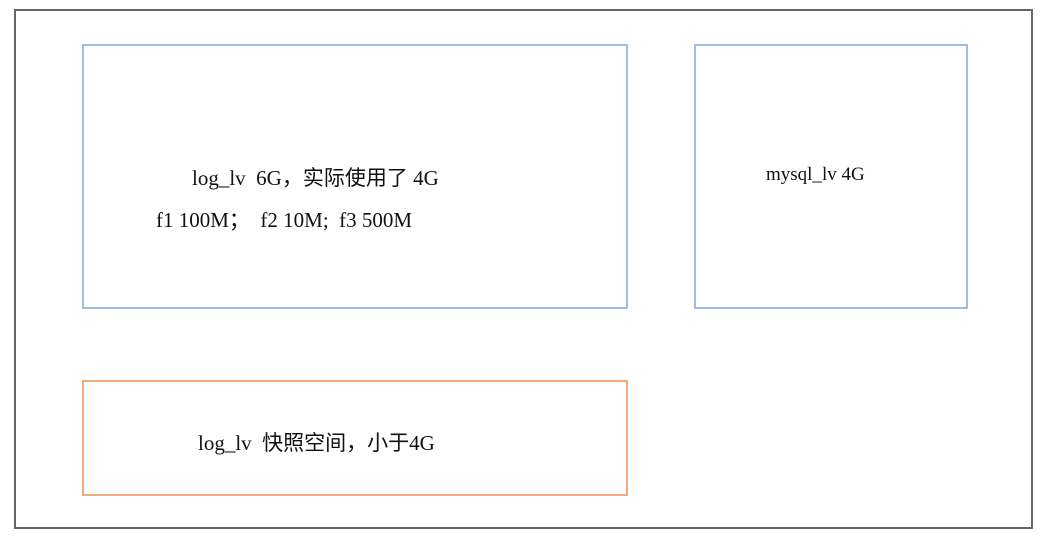 This screenshot has width=1046, height=542. Describe the element at coordinates (316, 443) in the screenshot. I see `snapshot-label: log_lv 快照空间，小于4G` at that location.